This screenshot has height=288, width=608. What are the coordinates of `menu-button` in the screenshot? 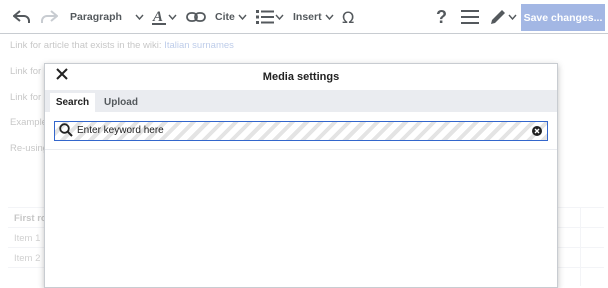 It's located at (470, 16).